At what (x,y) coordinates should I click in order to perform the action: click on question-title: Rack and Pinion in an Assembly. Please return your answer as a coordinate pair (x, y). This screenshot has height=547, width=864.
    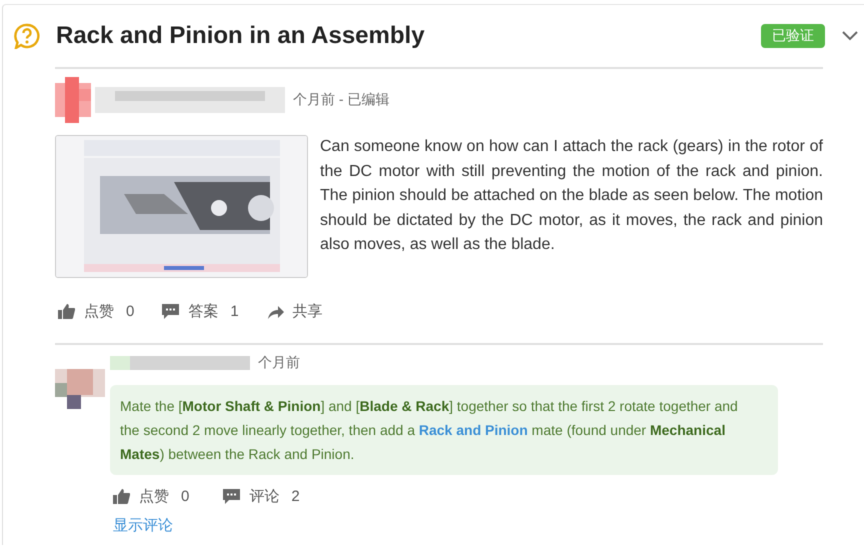
    Looking at the image, I should click on (241, 36).